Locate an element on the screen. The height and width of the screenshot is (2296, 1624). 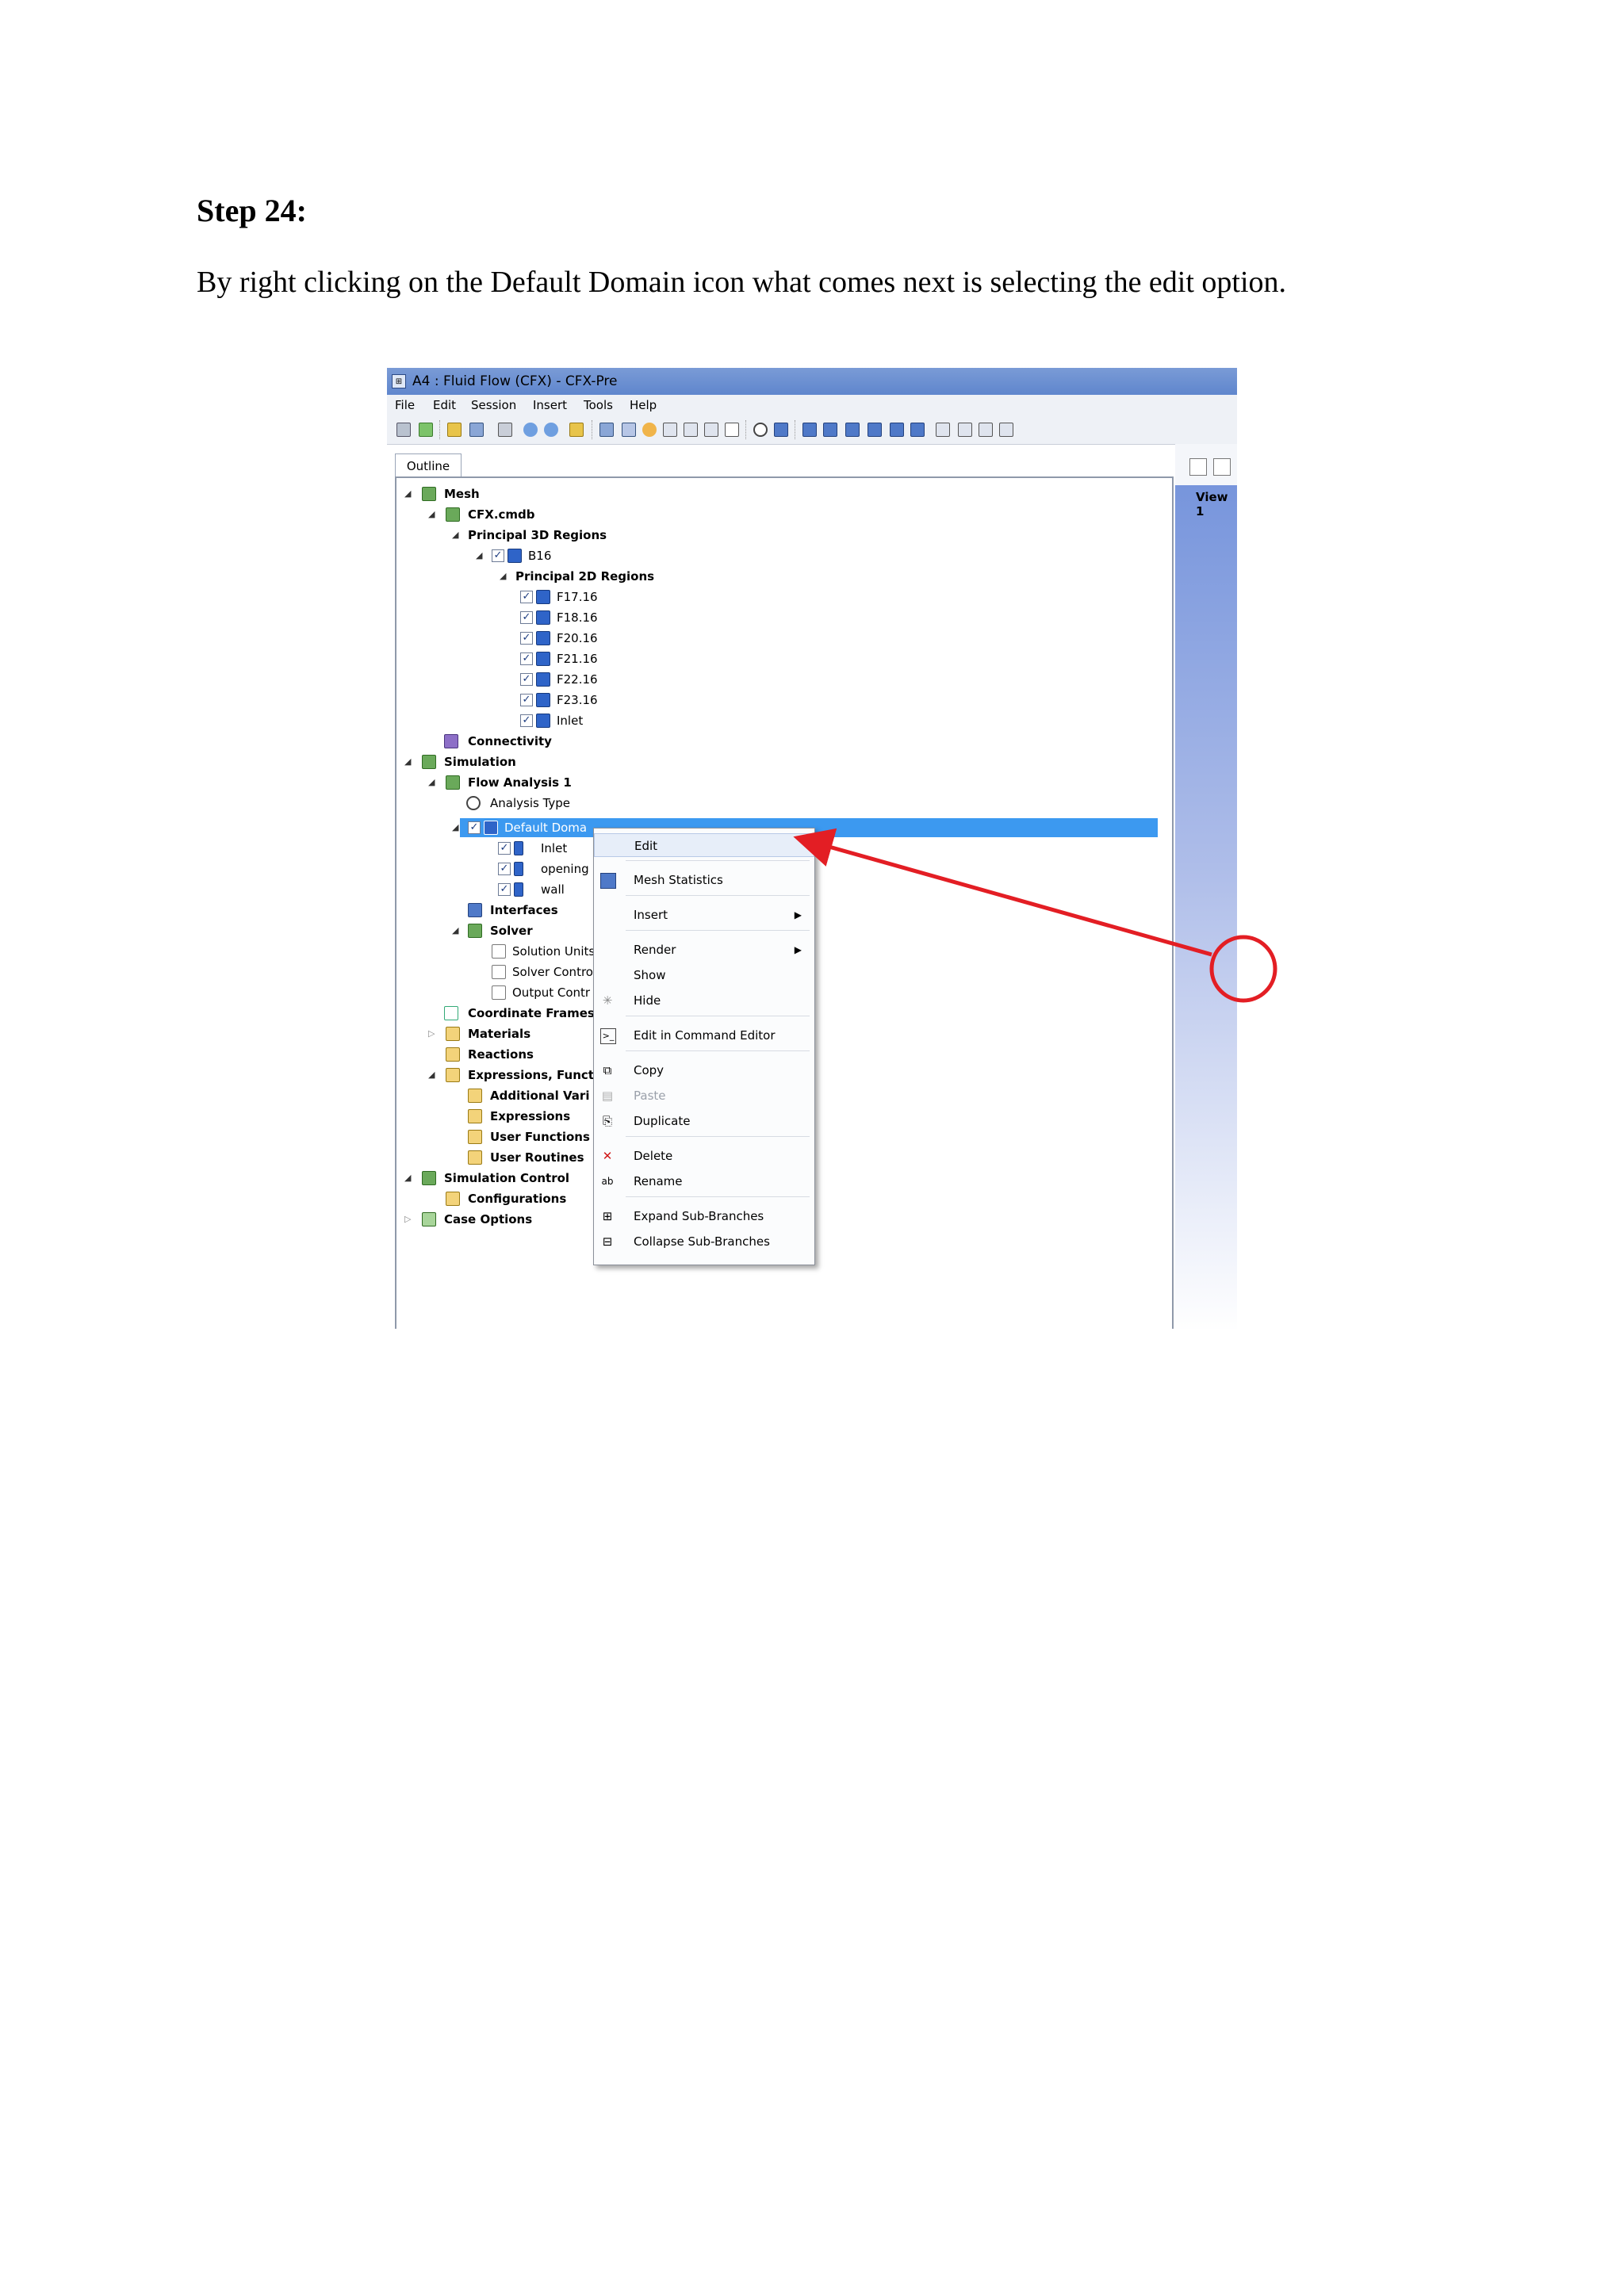
menu-item-expand-sub-branches: ⊞ Expand Sub-Branches is located at coordinates (704, 1216).